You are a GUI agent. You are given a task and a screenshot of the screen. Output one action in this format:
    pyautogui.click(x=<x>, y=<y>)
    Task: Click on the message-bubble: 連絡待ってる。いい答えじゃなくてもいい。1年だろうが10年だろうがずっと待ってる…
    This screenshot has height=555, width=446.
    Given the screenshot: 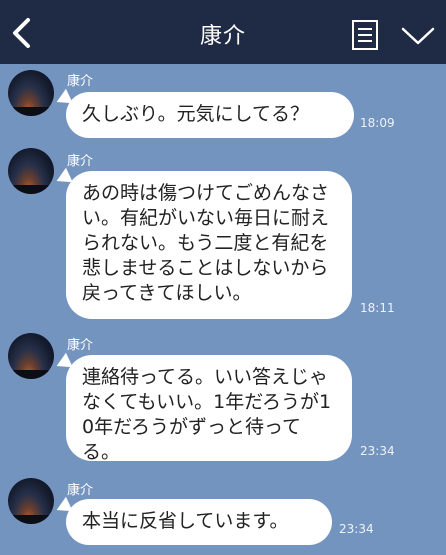 What is the action you would take?
    pyautogui.click(x=209, y=409)
    